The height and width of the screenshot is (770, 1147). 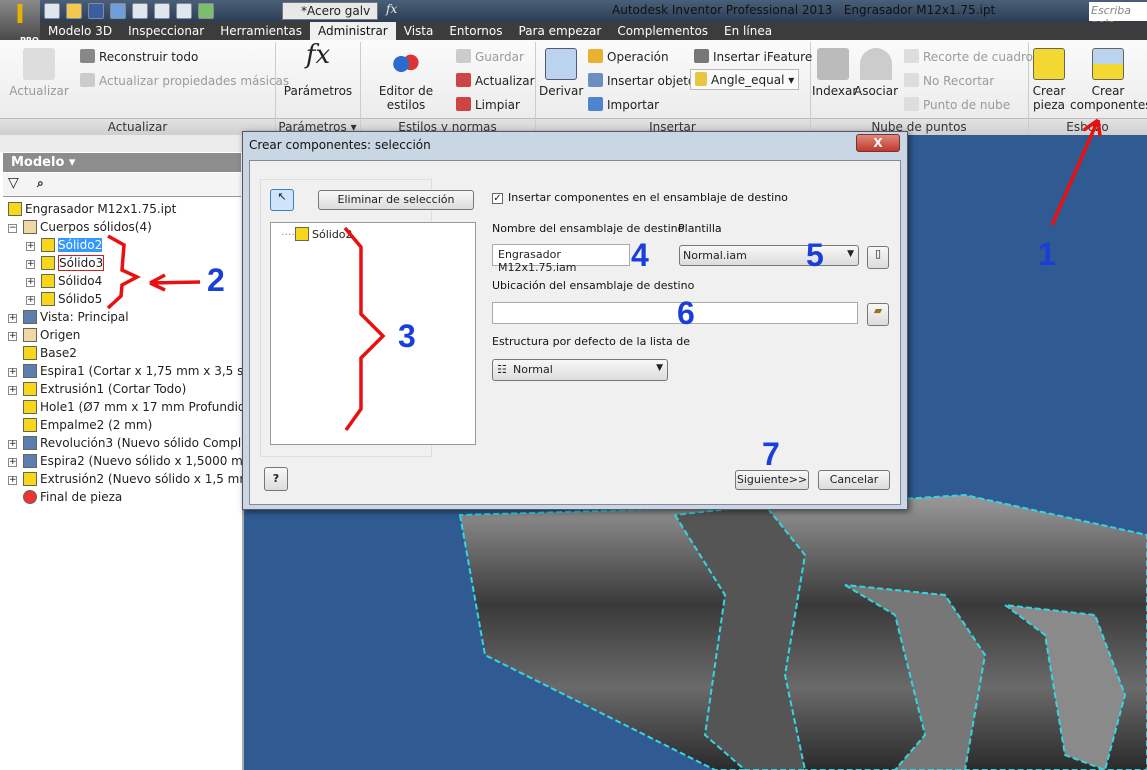 I want to click on annotation-number-5: 5, so click(x=815, y=255).